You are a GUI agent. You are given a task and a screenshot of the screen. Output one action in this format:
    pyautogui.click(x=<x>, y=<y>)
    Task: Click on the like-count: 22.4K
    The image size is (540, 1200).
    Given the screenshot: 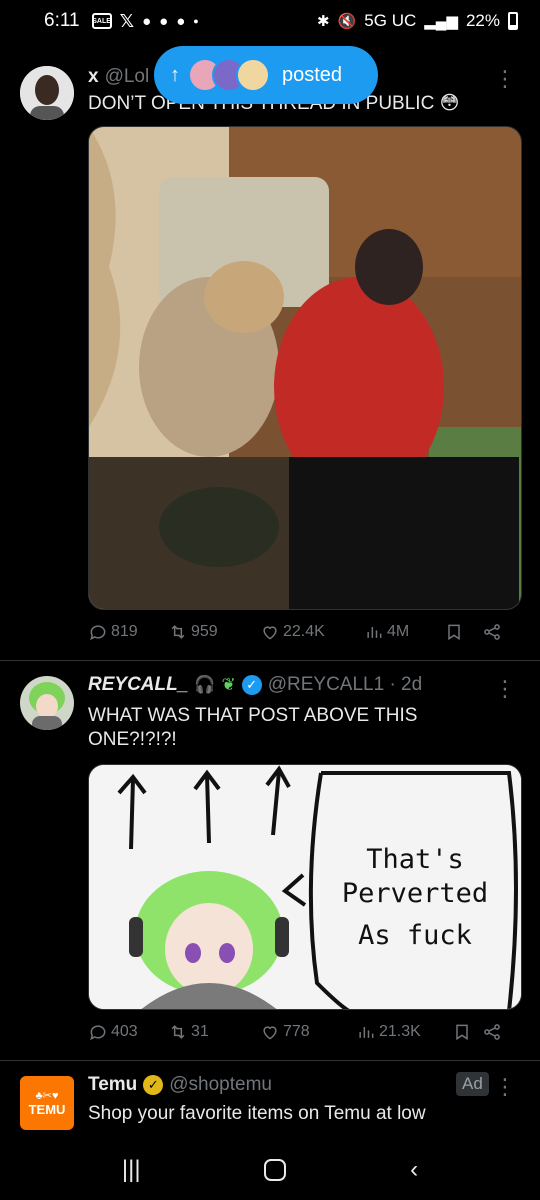 What is the action you would take?
    pyautogui.click(x=304, y=631)
    